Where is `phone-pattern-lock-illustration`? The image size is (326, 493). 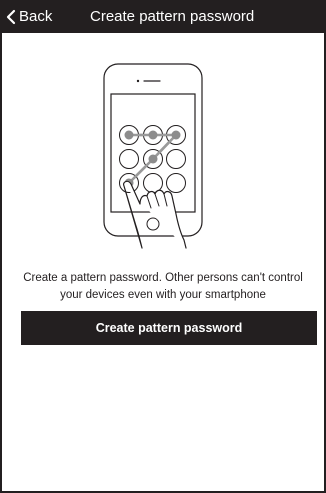
phone-pattern-lock-illustration is located at coordinates (153, 156).